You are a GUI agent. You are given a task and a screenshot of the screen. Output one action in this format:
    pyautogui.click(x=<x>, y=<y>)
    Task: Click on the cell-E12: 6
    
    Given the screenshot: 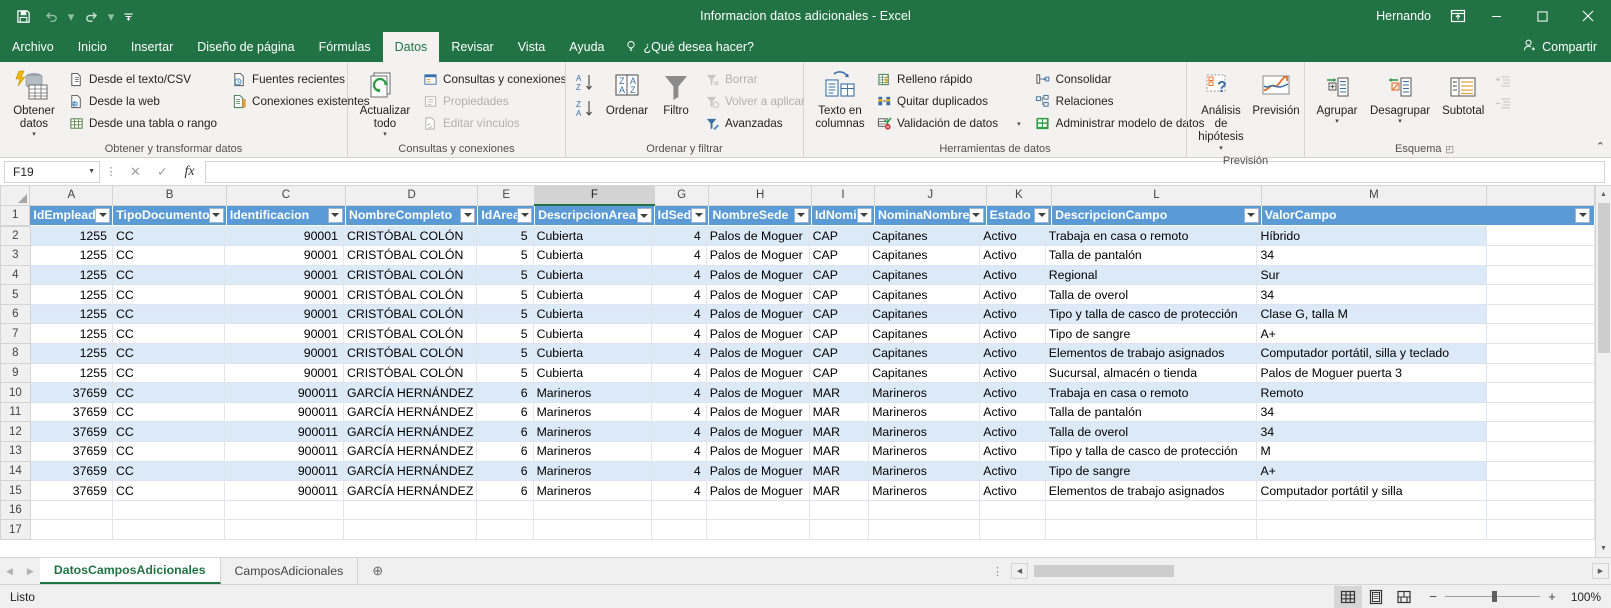 What is the action you would take?
    pyautogui.click(x=505, y=432)
    